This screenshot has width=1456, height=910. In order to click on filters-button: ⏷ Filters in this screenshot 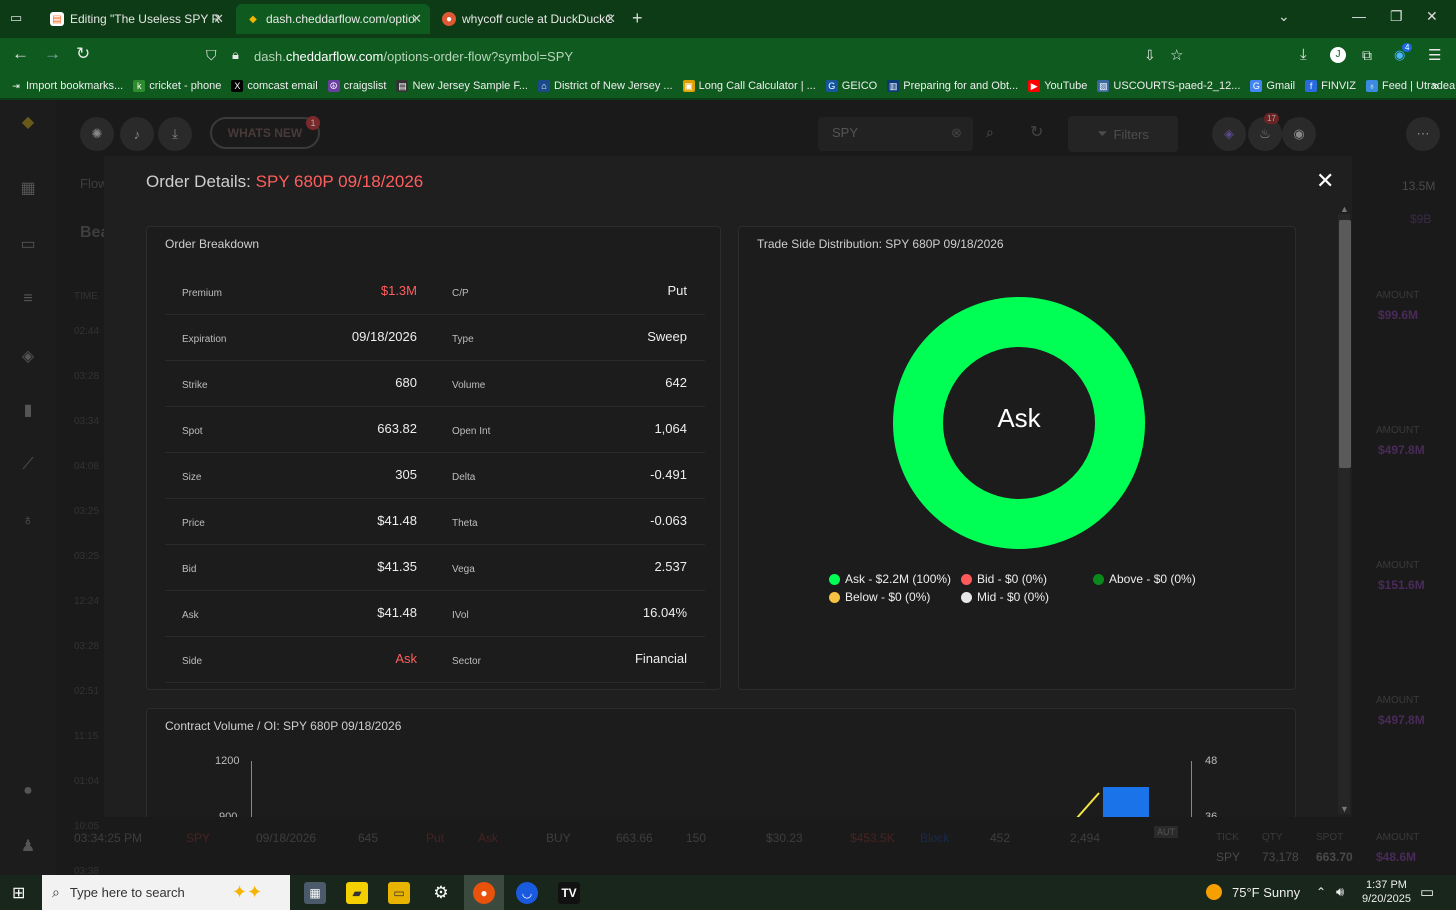, I will do `click(1123, 134)`.